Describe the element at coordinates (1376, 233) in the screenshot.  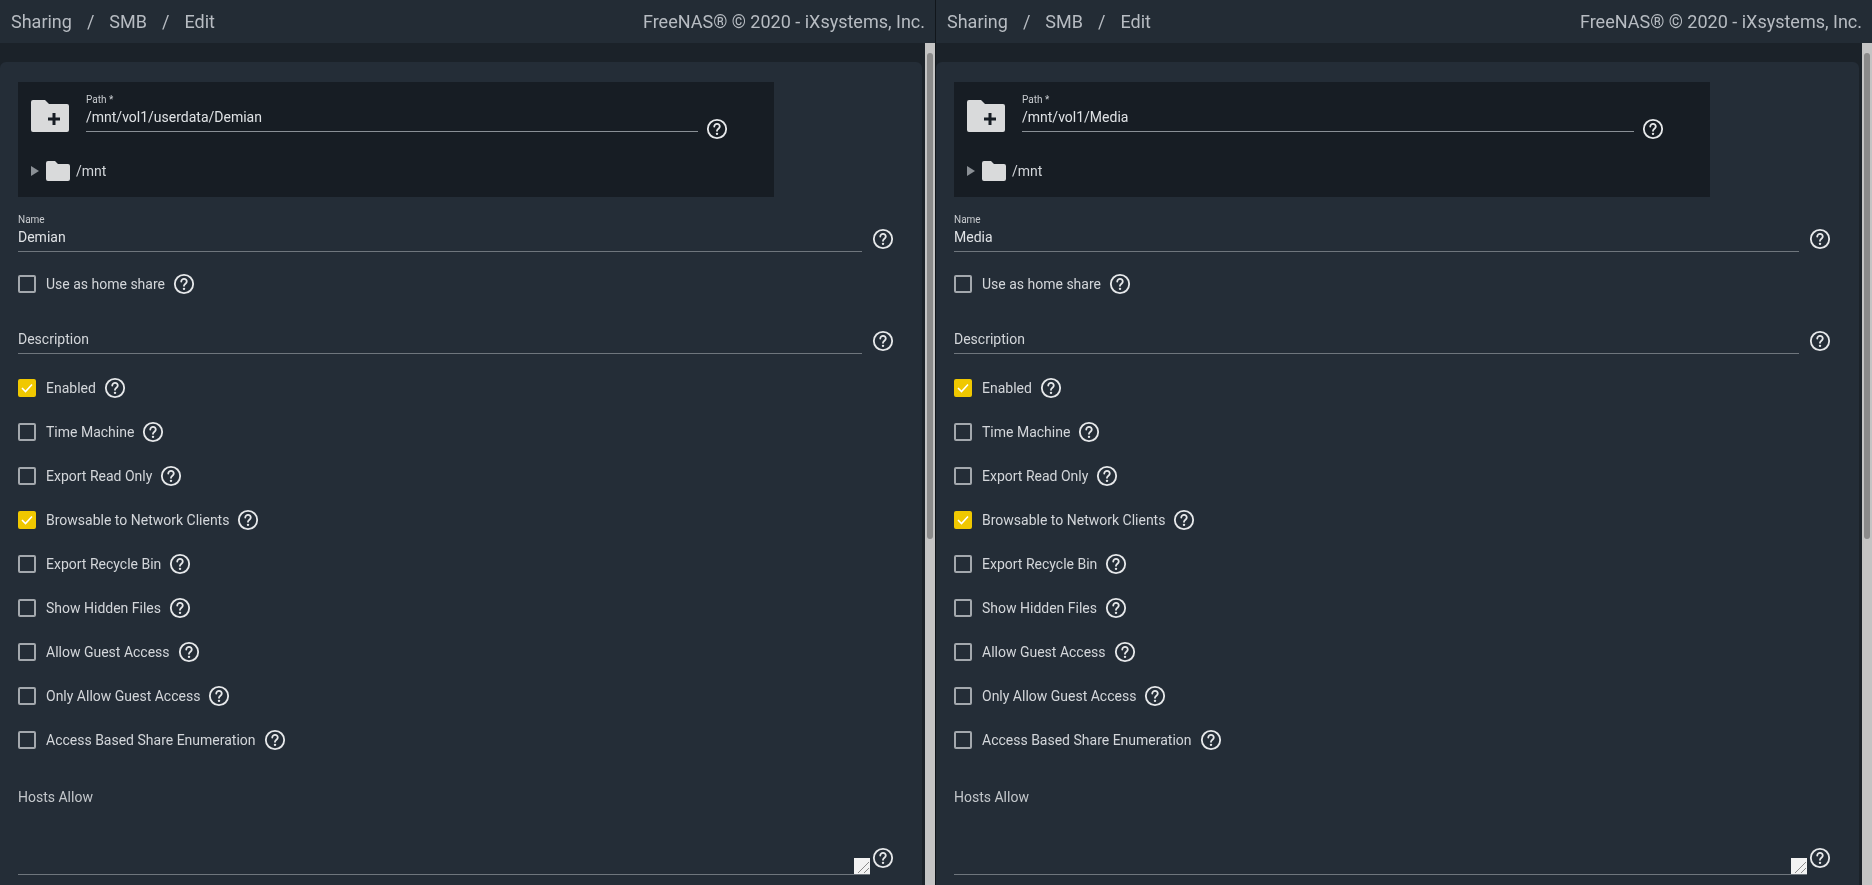
I see `name-input: Name Media` at that location.